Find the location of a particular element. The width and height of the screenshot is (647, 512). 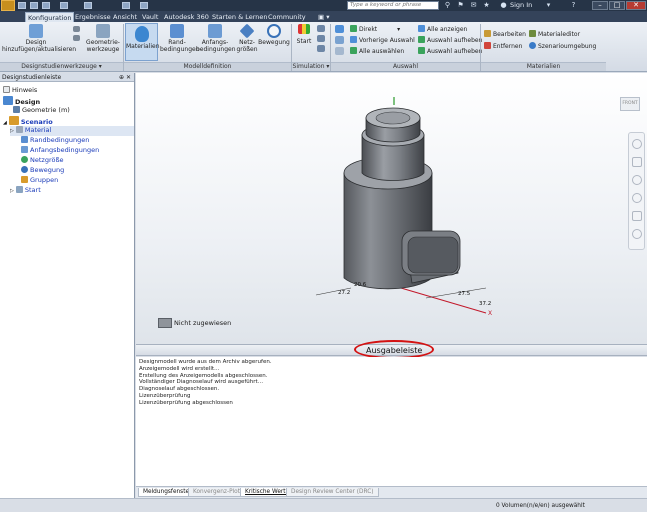

select-all-label: Alle auswählen is located at coordinates (382, 51).